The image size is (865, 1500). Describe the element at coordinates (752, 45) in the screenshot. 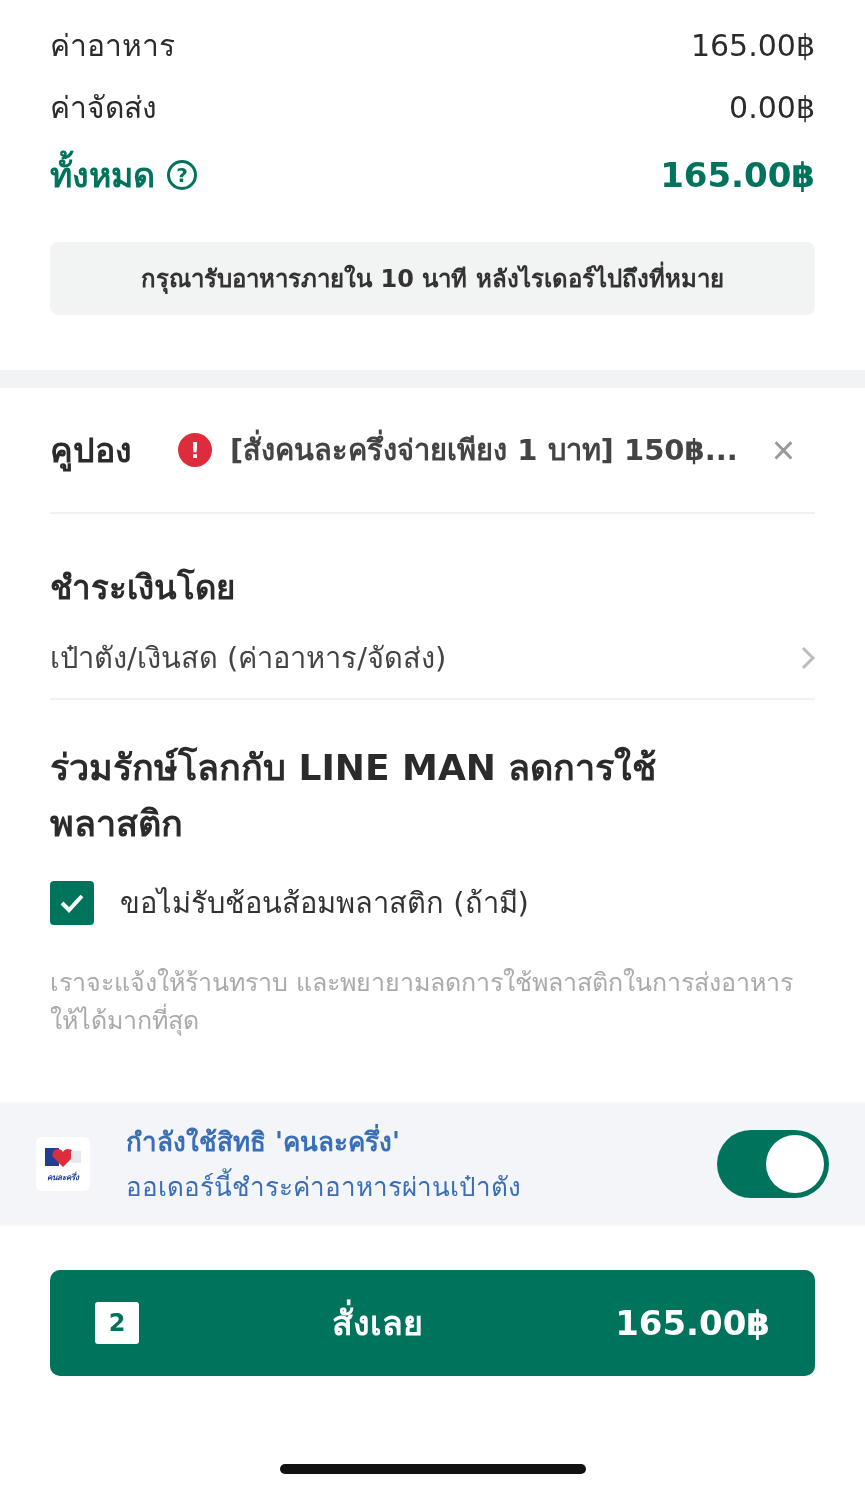

I see `fee-amount: 165.00฿` at that location.